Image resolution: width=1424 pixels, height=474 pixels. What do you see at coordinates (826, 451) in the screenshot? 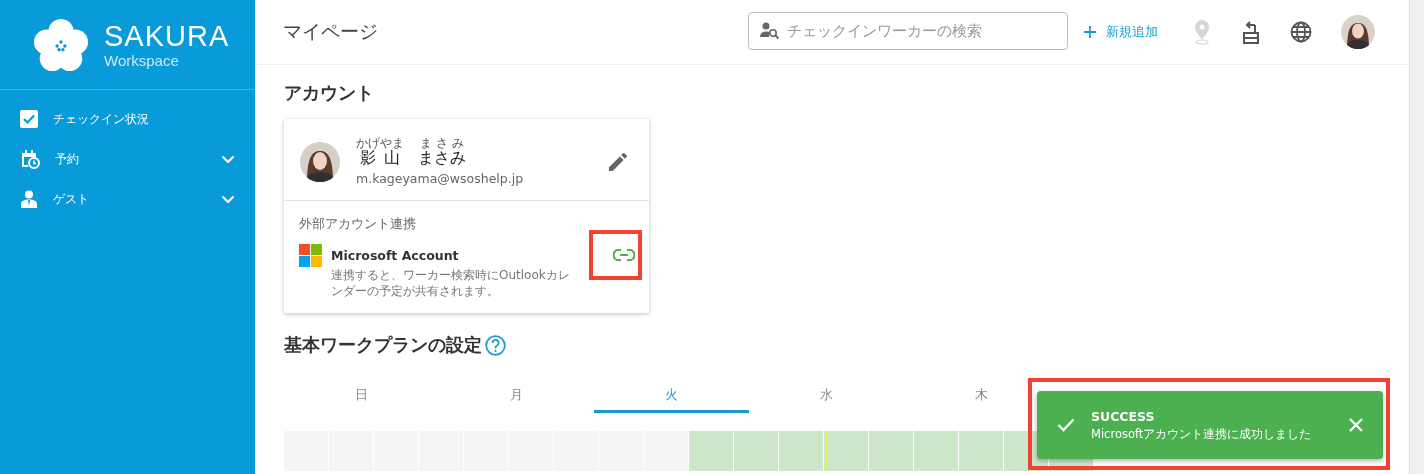
I see `current-time-line` at bounding box center [826, 451].